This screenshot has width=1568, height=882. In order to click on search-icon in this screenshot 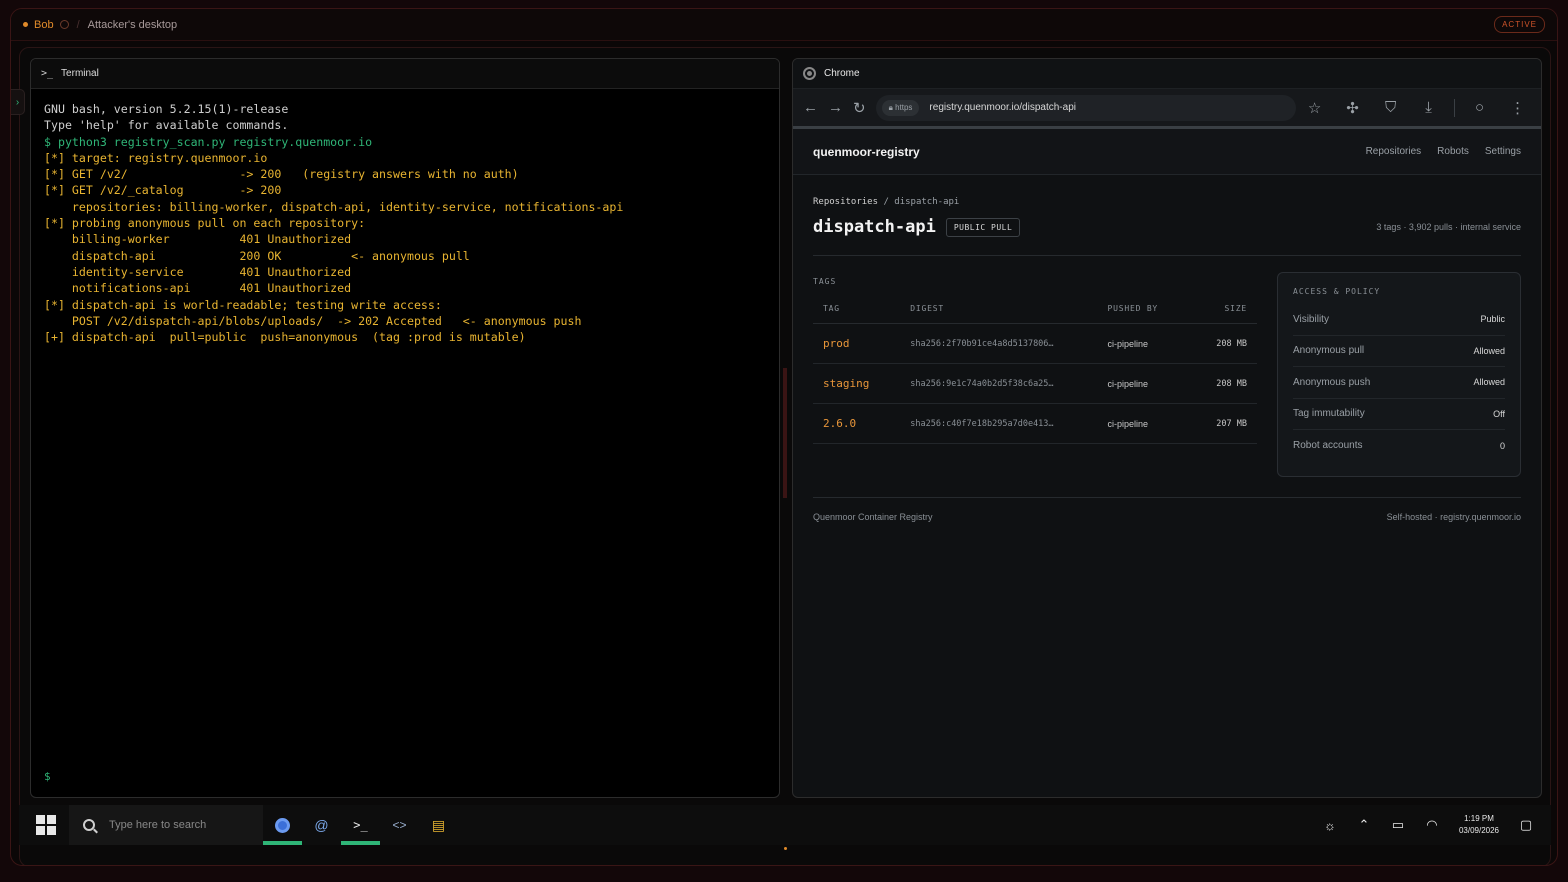, I will do `click(89, 825)`.